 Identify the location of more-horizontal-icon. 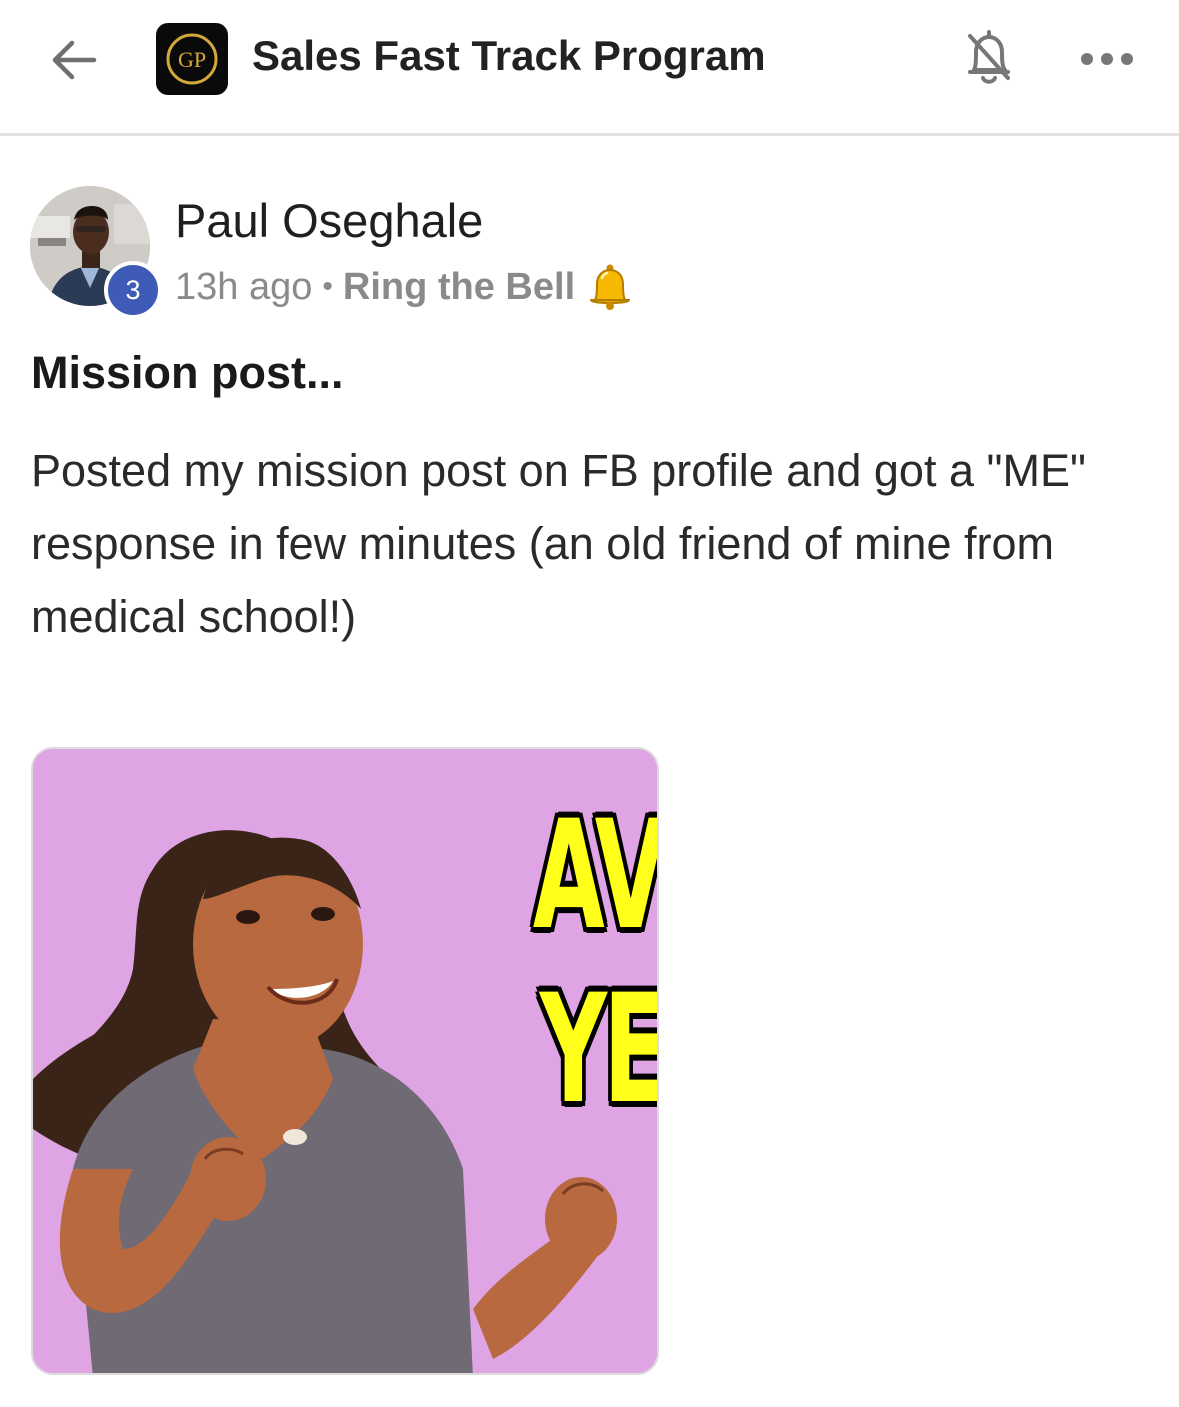
(1107, 59).